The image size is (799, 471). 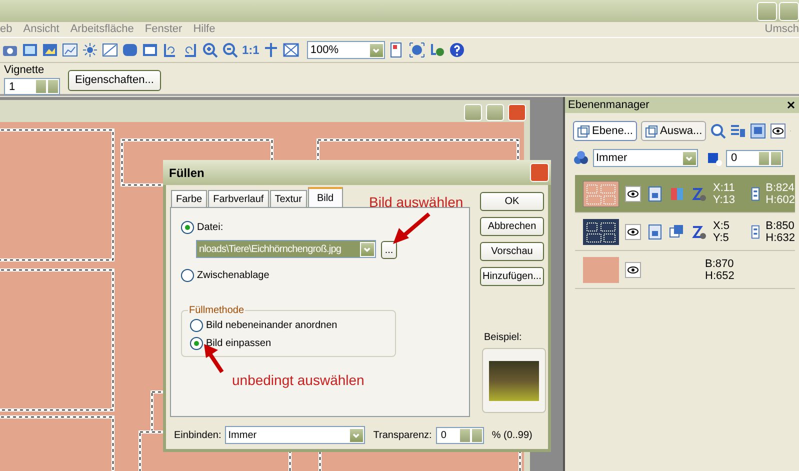 I want to click on coordinate-text: Y:5, so click(x=721, y=238).